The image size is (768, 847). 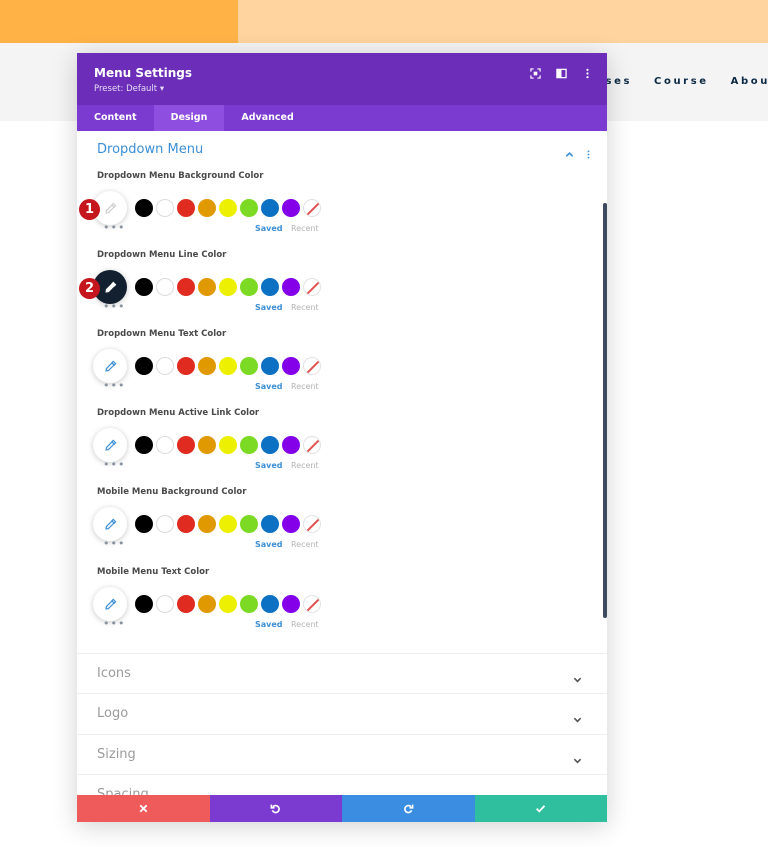 I want to click on scrollbar, so click(x=605, y=410).